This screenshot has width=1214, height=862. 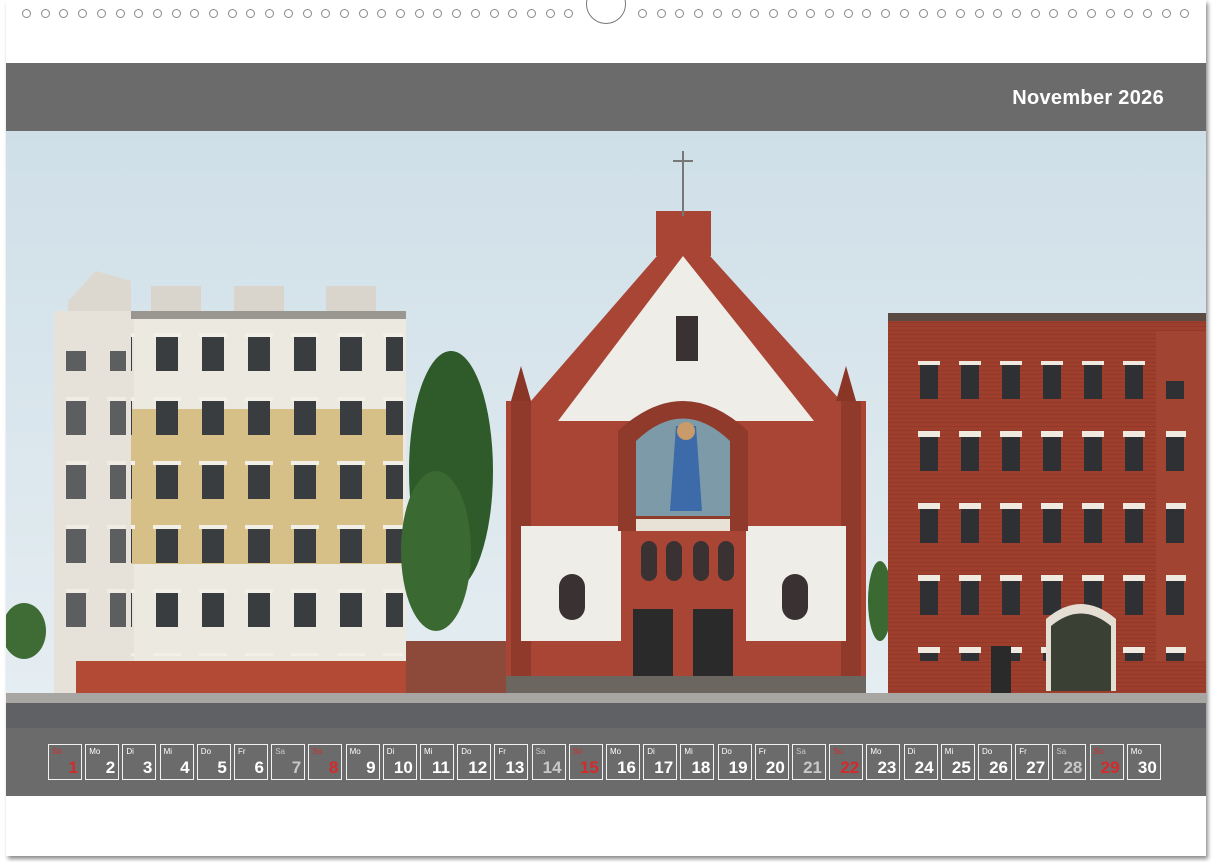 I want to click on day-cell: Di 10, so click(x=399, y=762).